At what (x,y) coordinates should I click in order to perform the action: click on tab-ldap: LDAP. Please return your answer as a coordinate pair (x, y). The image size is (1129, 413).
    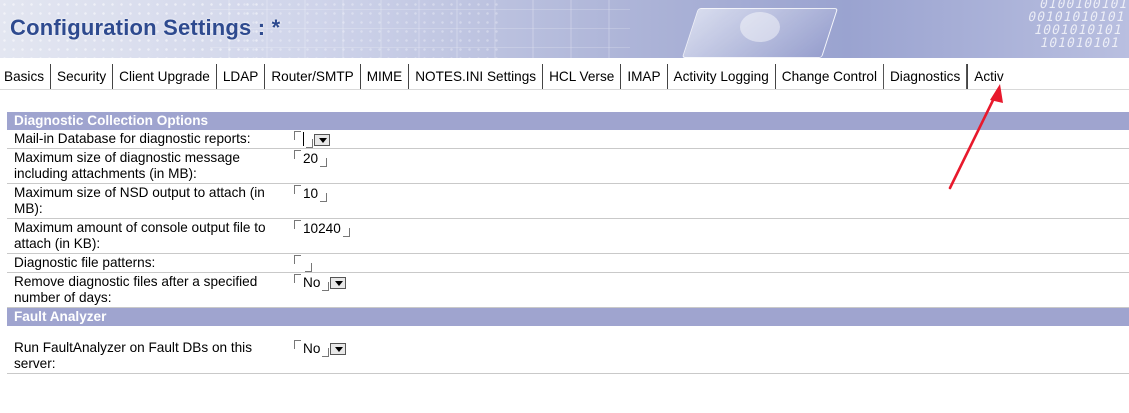
    Looking at the image, I should click on (240, 76).